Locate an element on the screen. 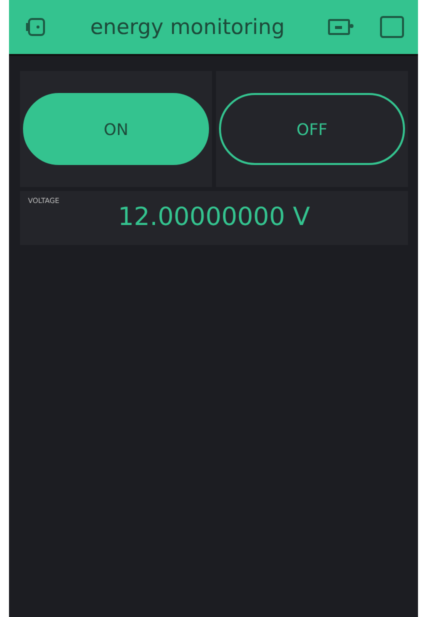  toggle-button: ON is located at coordinates (116, 129).